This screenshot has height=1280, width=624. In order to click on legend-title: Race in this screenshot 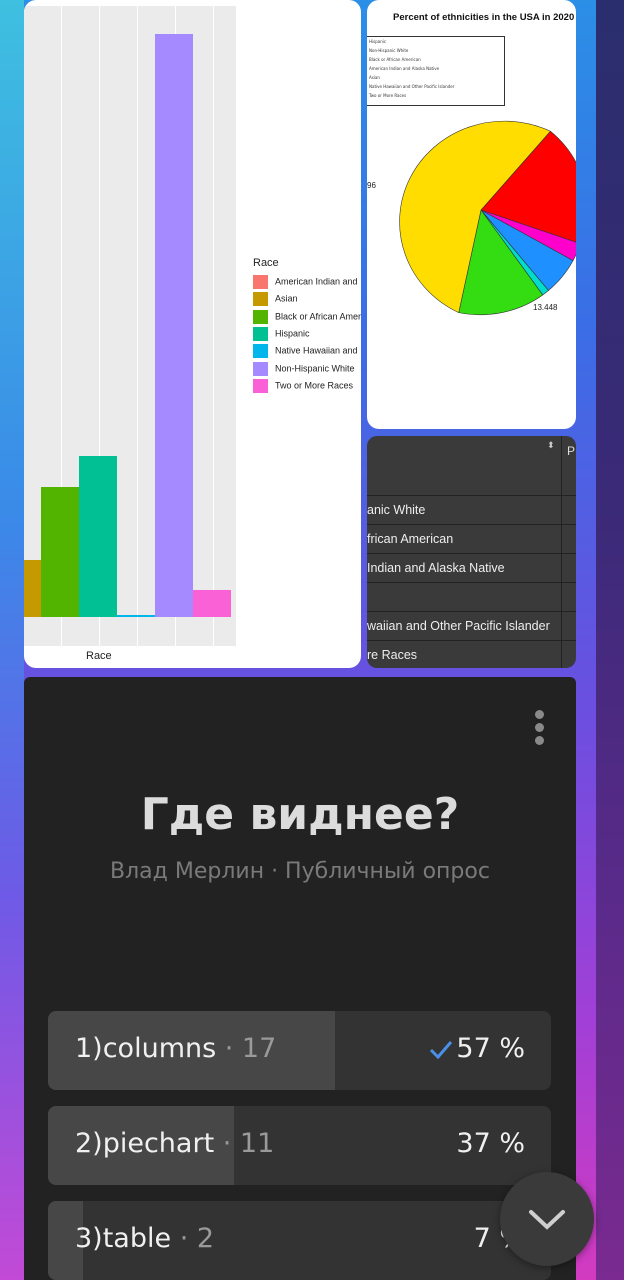, I will do `click(266, 263)`.